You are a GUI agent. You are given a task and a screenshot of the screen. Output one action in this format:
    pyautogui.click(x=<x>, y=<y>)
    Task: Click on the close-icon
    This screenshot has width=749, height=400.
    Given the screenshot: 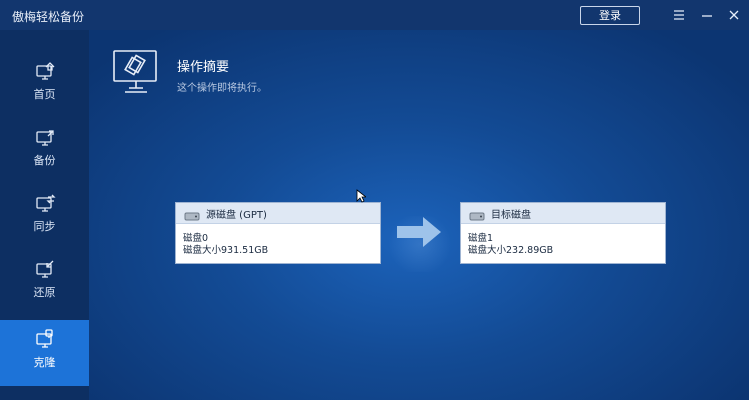 What is the action you would take?
    pyautogui.click(x=734, y=15)
    